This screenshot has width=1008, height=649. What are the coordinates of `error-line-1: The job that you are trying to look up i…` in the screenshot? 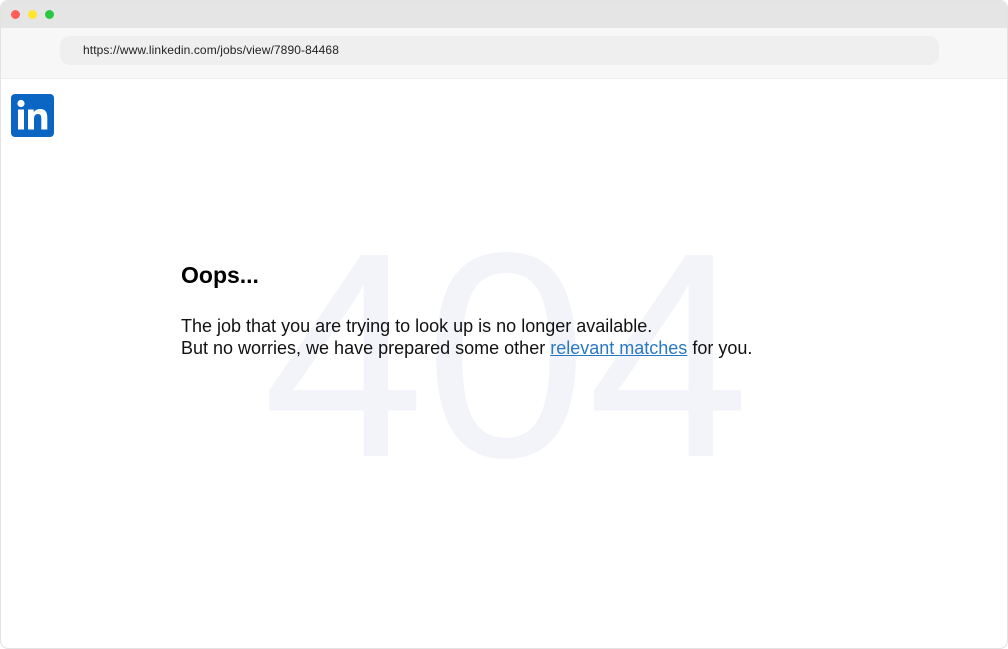 It's located at (417, 326).